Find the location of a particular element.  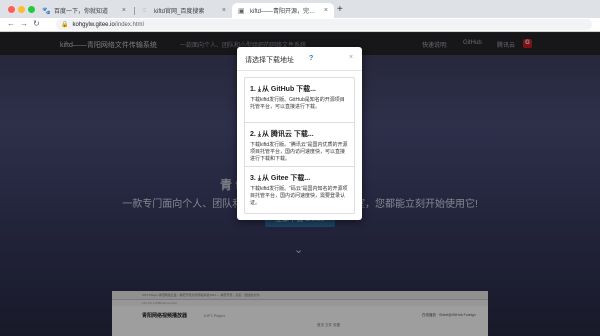

url-host: kohgylw.gitee.io is located at coordinates (93, 24).